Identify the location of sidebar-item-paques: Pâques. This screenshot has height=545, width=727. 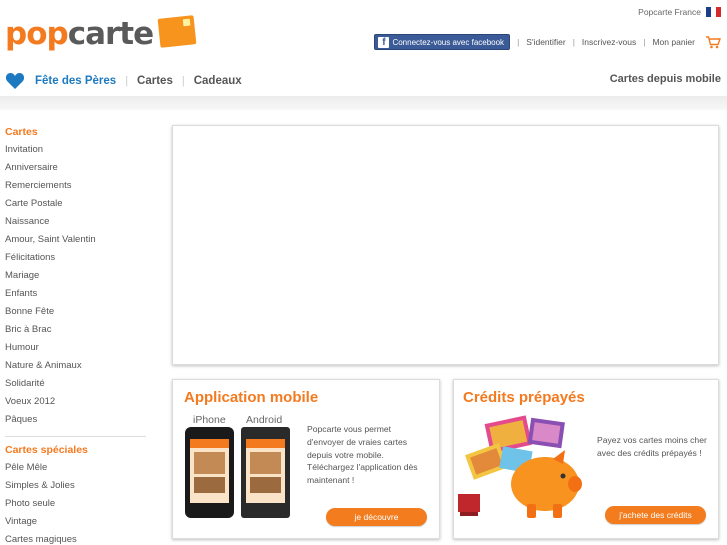
(75, 422).